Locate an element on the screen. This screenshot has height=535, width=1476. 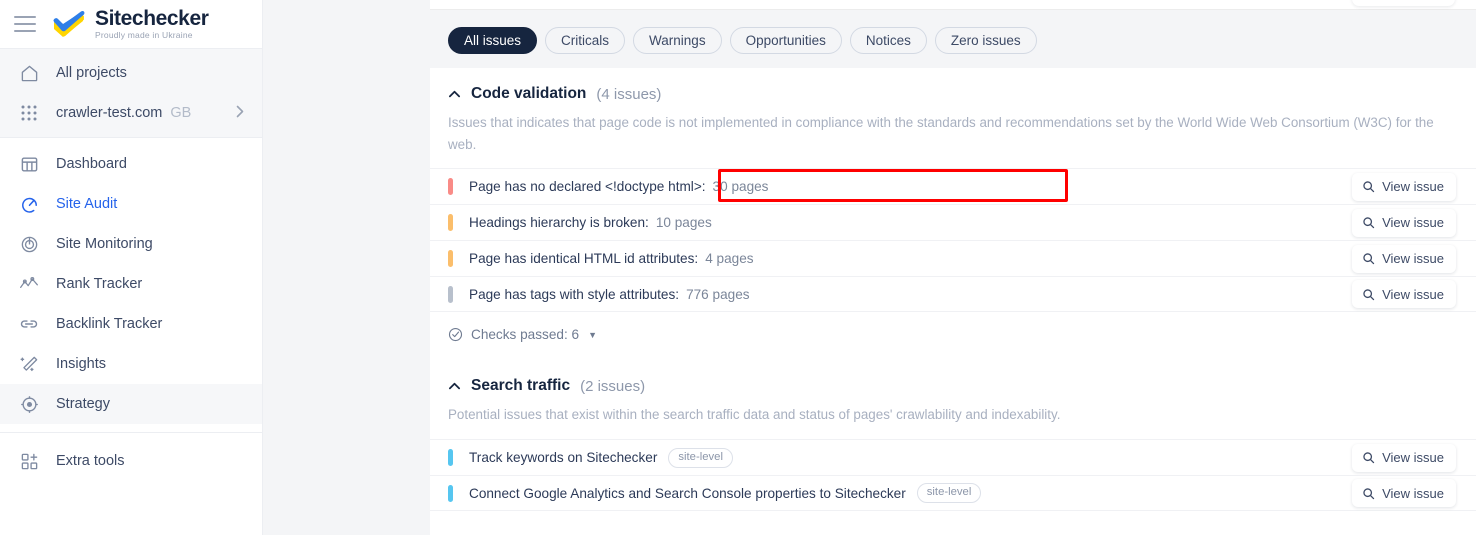
chevron-right-icon is located at coordinates (240, 113).